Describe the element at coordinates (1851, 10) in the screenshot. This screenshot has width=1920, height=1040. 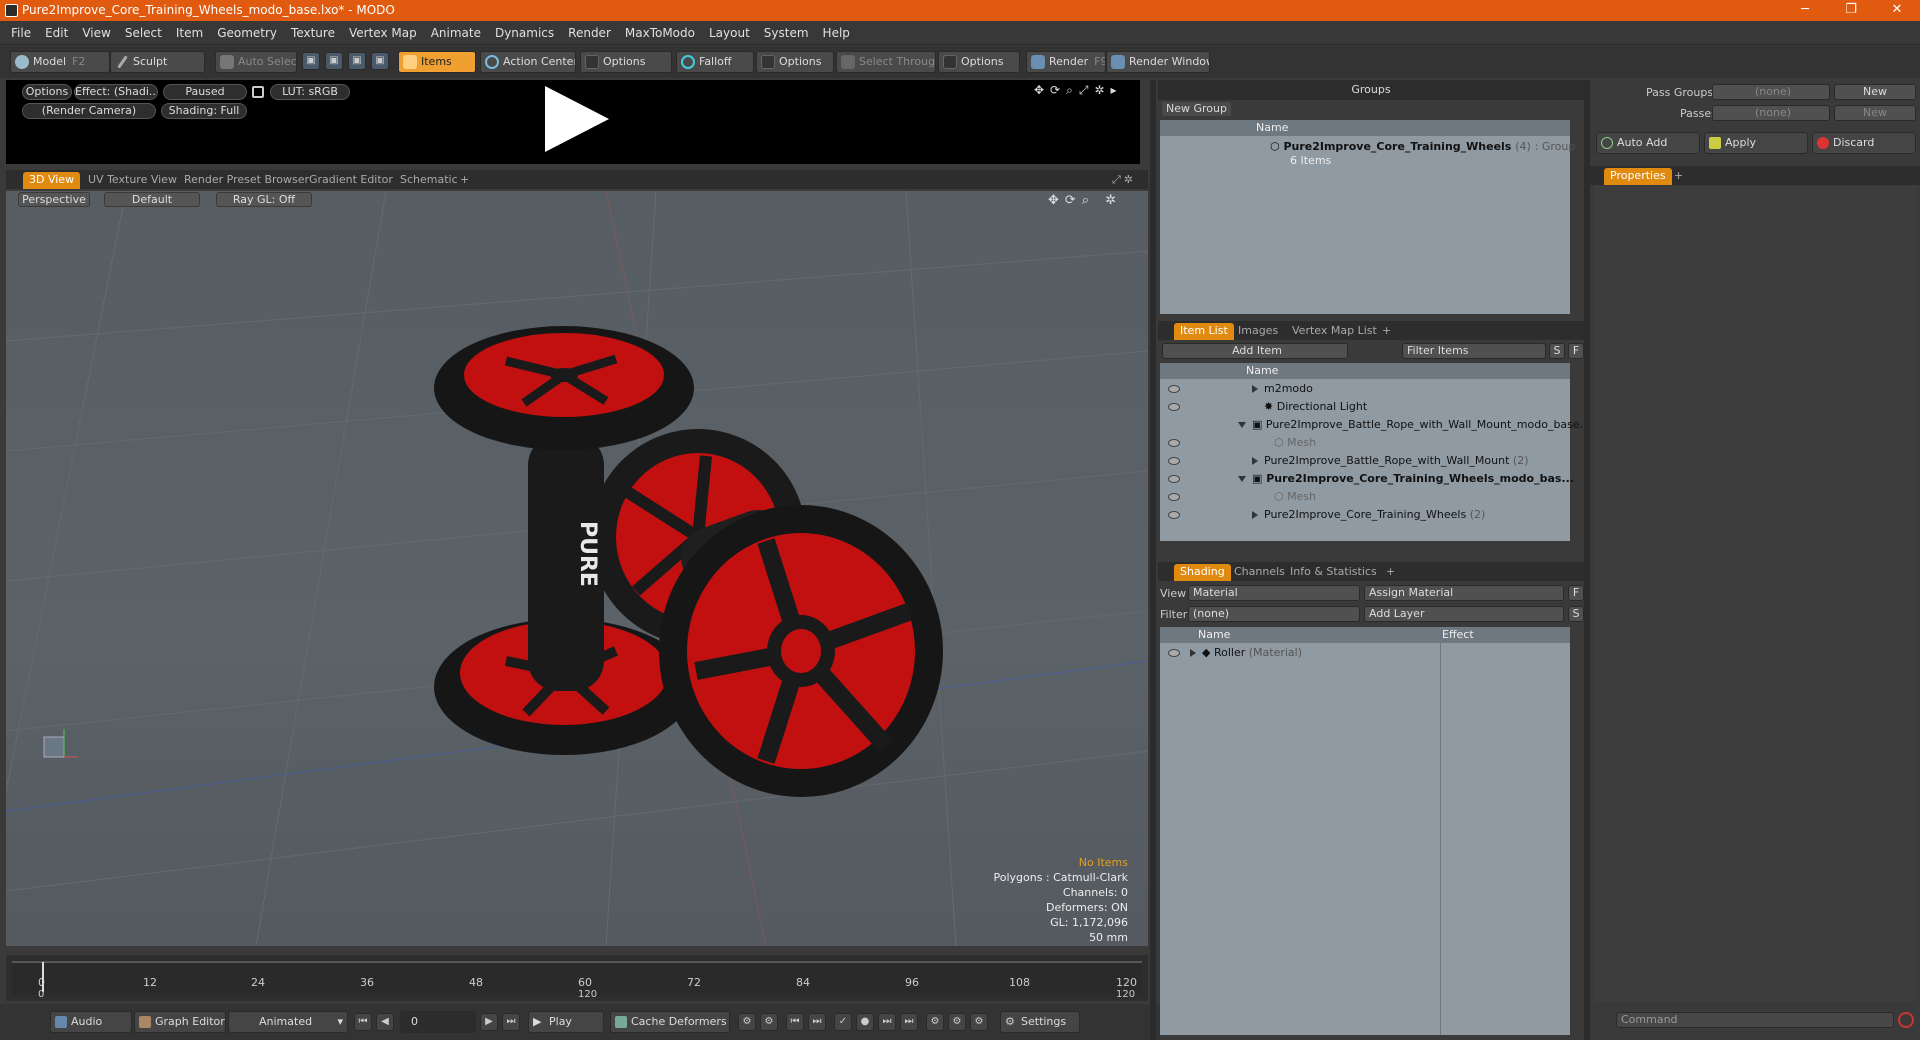
I see `maximize-button: ❐` at that location.